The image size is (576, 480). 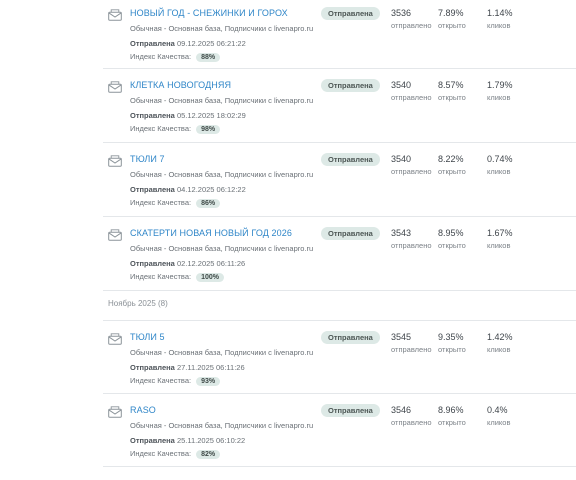 I want to click on quality-index: Индекс Качества: 93%, so click(x=175, y=381).